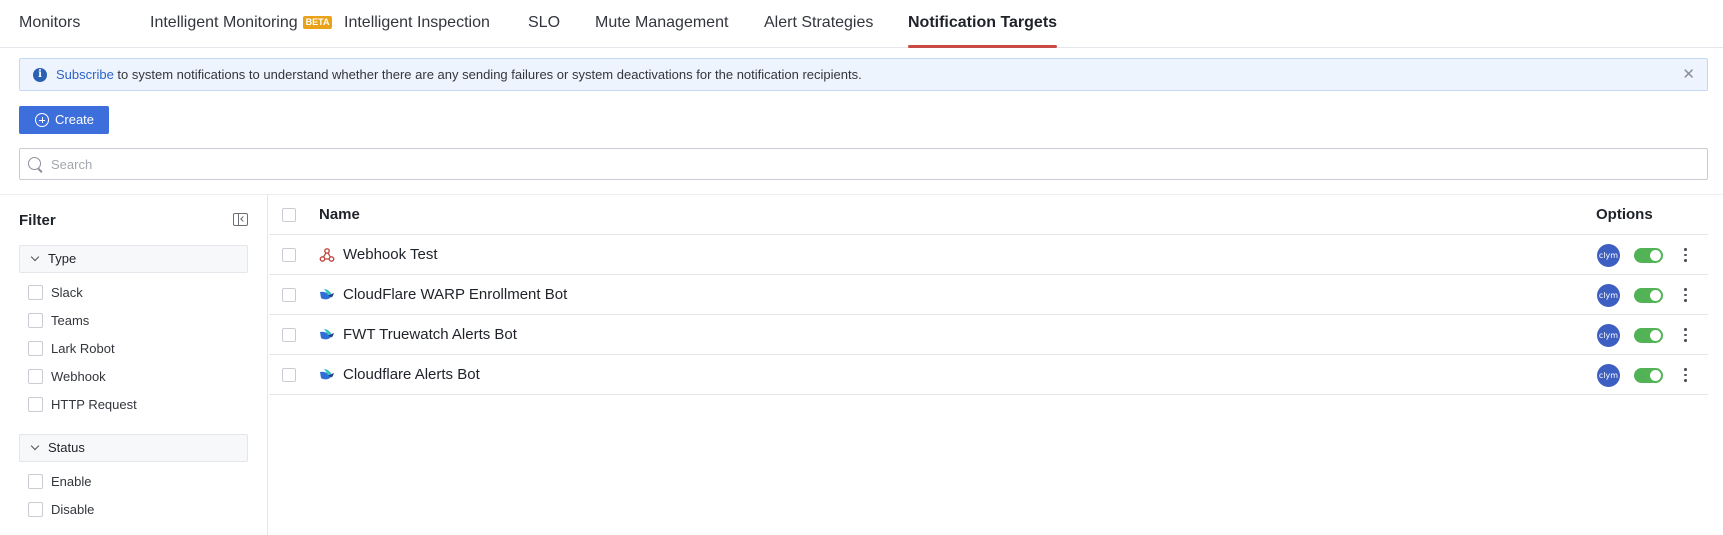 This screenshot has height=535, width=1723. I want to click on table-row: Webhook Test clym, so click(988, 255).